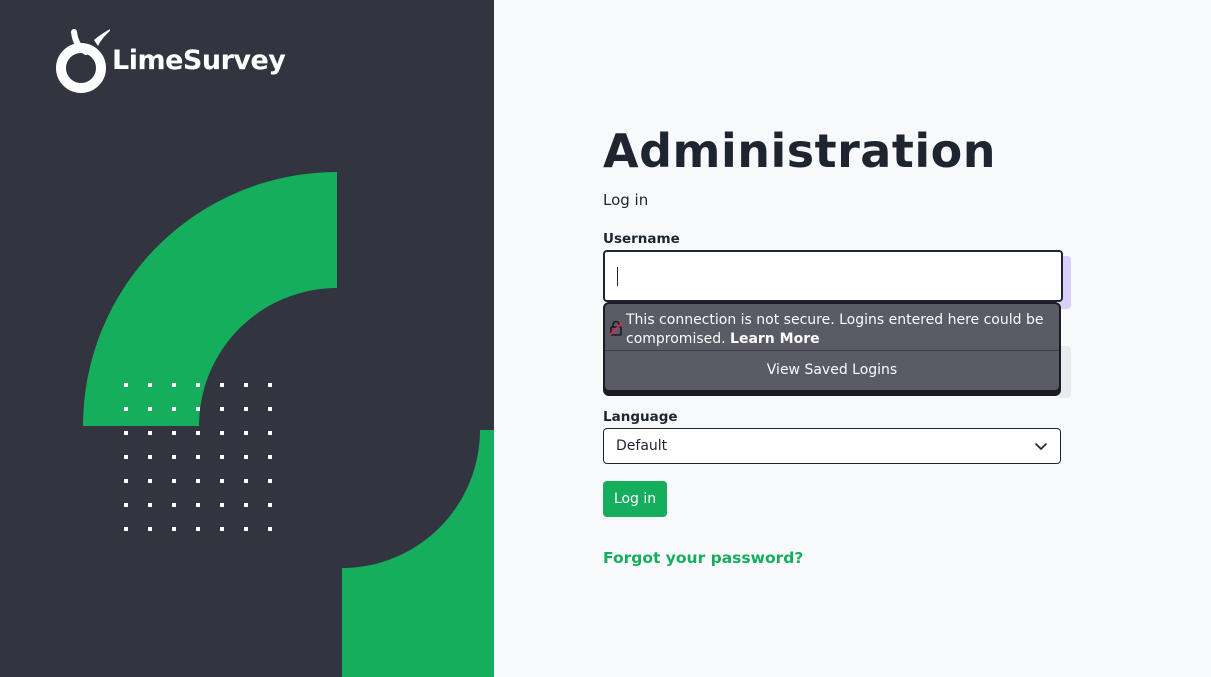 The image size is (1211, 677). What do you see at coordinates (640, 417) in the screenshot?
I see `language-label: Language` at bounding box center [640, 417].